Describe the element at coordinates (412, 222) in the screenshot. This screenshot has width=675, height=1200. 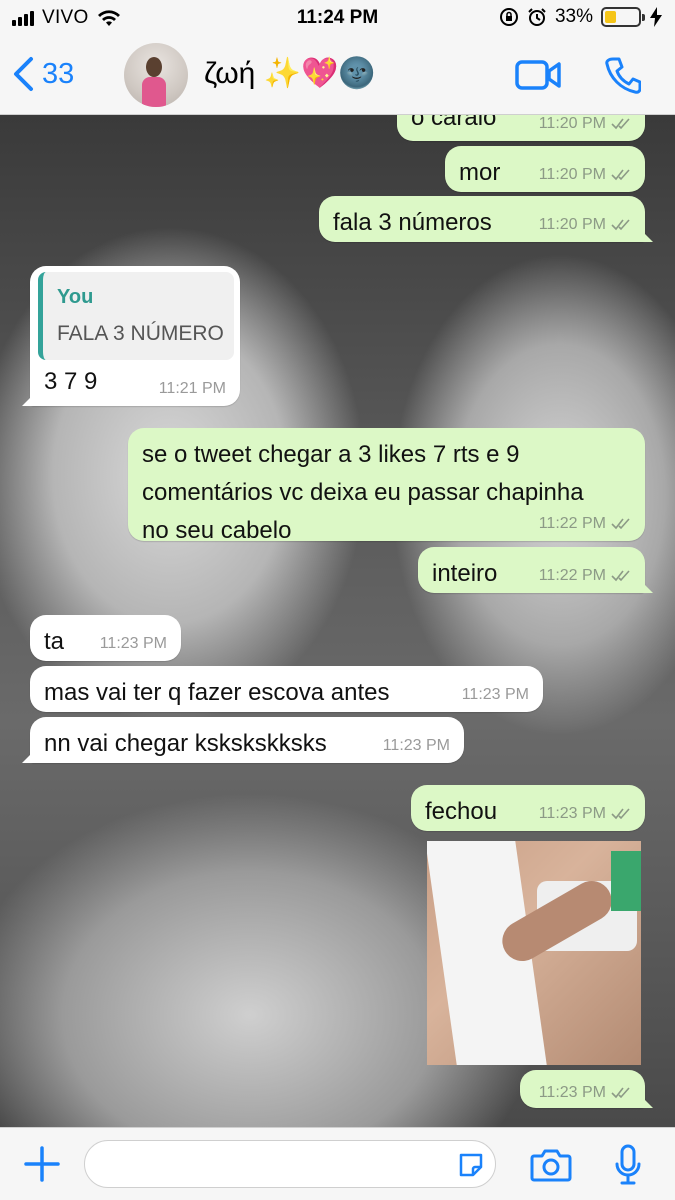
I see `message-text: fala 3 números` at that location.